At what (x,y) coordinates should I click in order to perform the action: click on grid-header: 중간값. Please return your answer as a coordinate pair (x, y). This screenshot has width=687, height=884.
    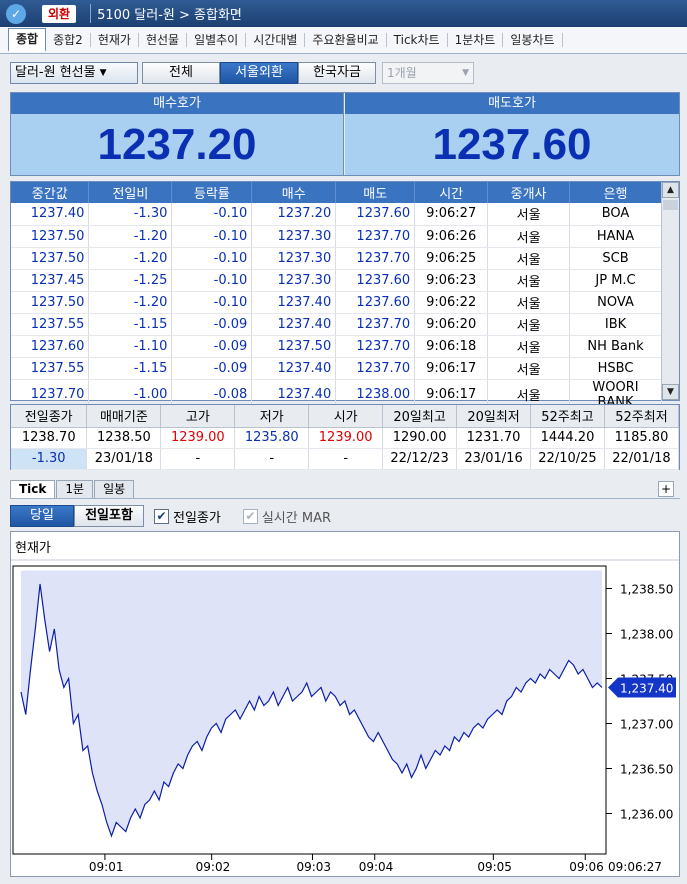
    Looking at the image, I should click on (50, 192).